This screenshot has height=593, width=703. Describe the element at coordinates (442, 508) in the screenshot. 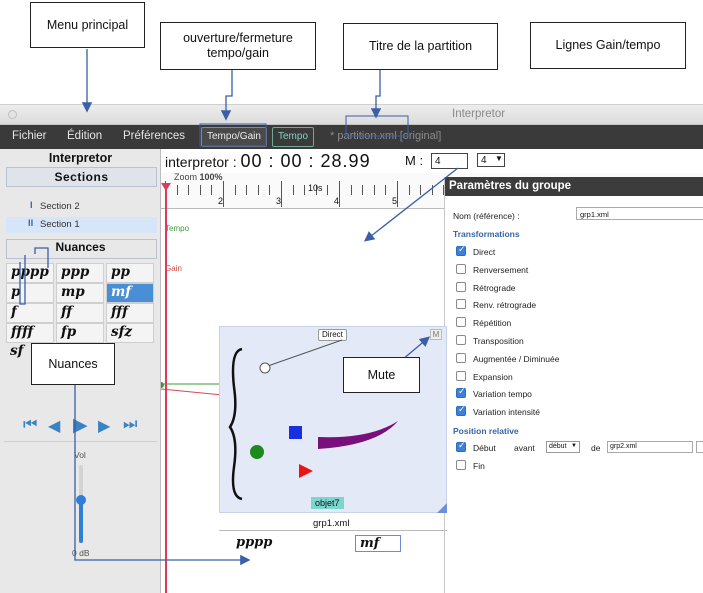

I see `resize-handle-icon` at that location.